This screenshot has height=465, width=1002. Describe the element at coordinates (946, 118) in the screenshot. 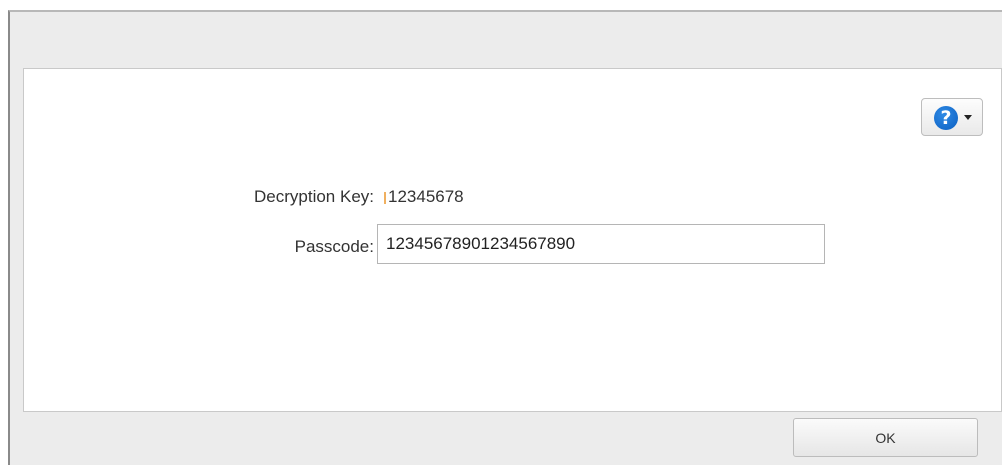

I see `question-circle-icon: ?` at that location.